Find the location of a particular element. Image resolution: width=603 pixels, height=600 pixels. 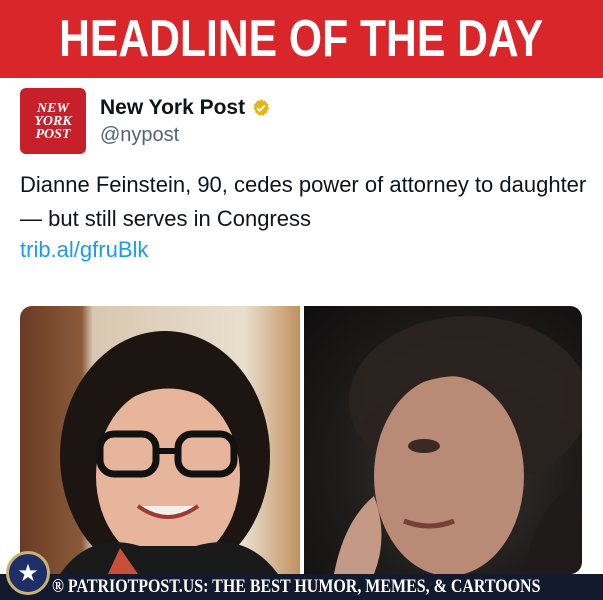

name-row: New York Post is located at coordinates (185, 108).